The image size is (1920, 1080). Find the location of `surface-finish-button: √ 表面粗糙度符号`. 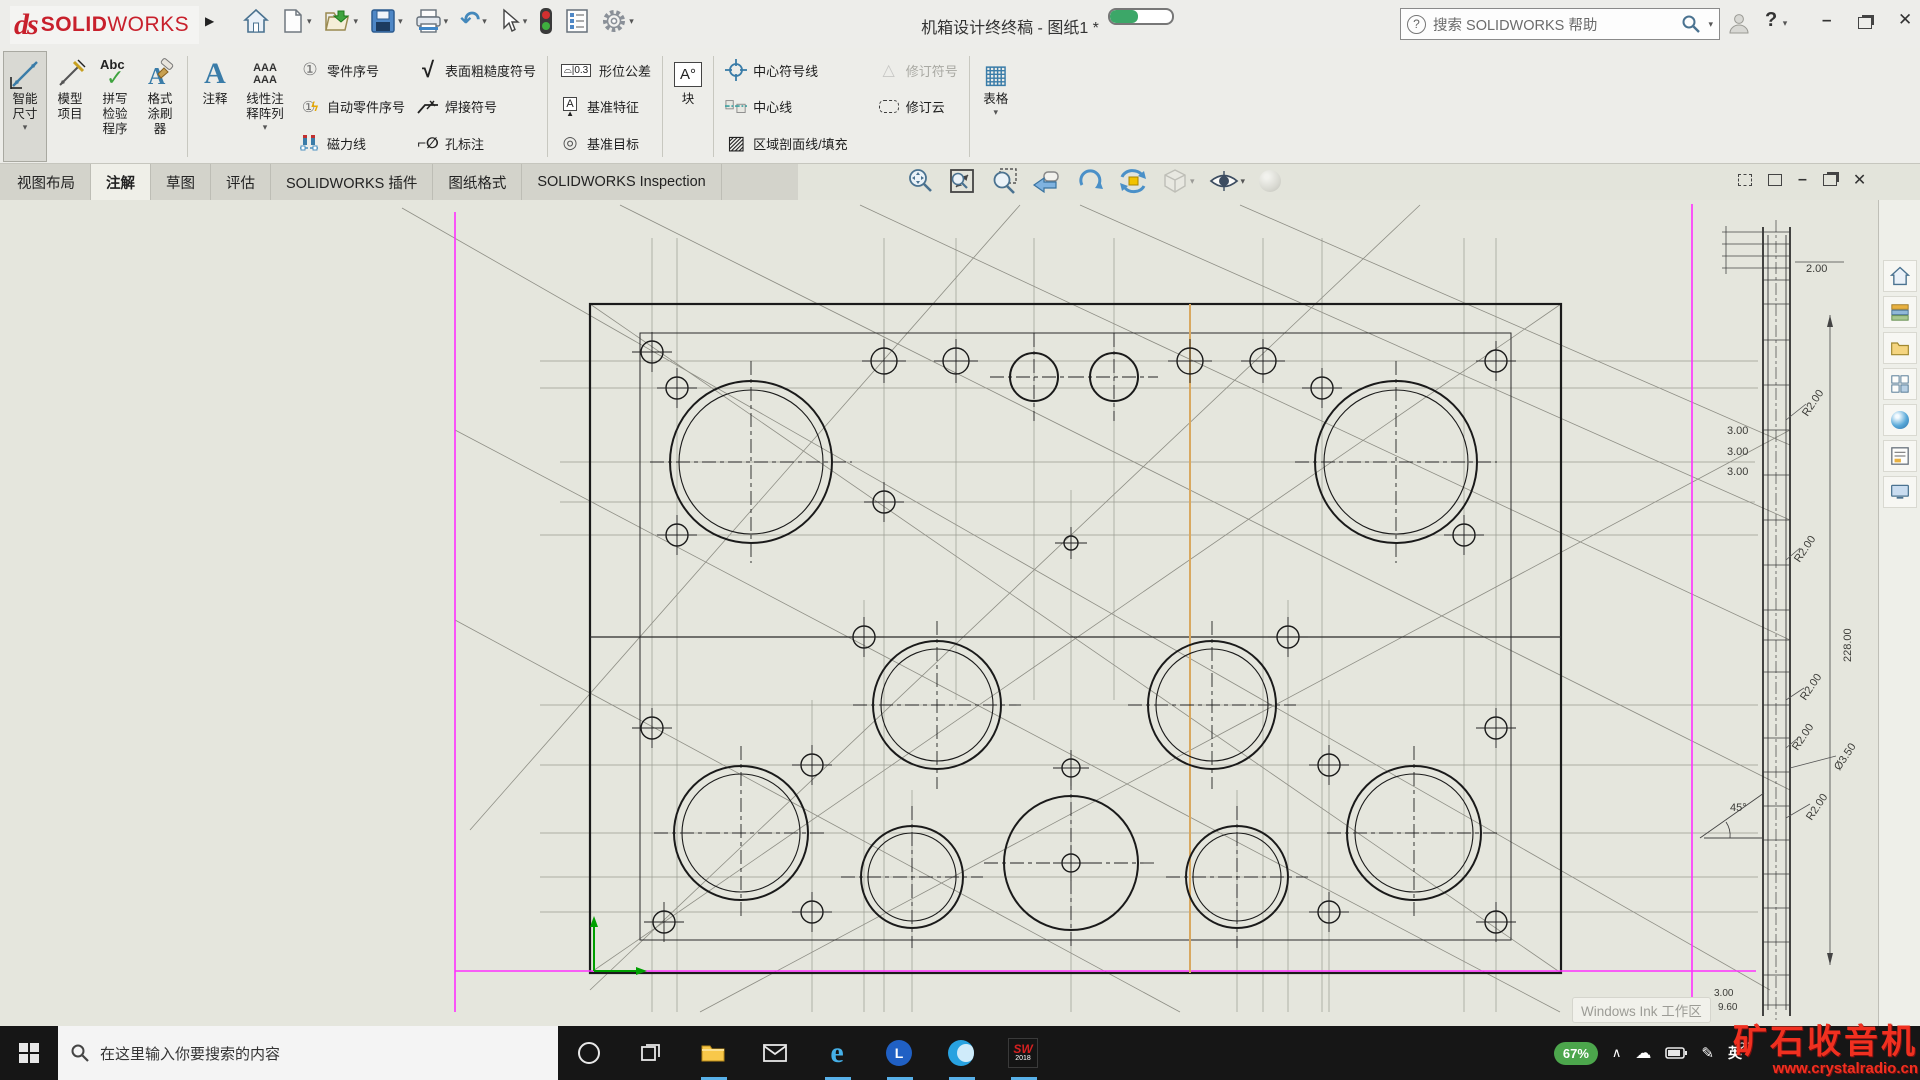

surface-finish-button: √ 表面粗糙度符号 is located at coordinates (476, 70).